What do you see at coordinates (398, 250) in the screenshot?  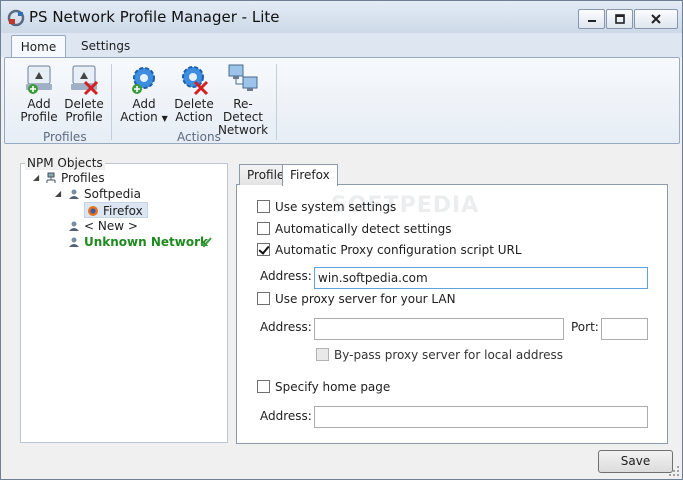 I see `auto-proxy-script-label: Automatic Proxy configuration script URL` at bounding box center [398, 250].